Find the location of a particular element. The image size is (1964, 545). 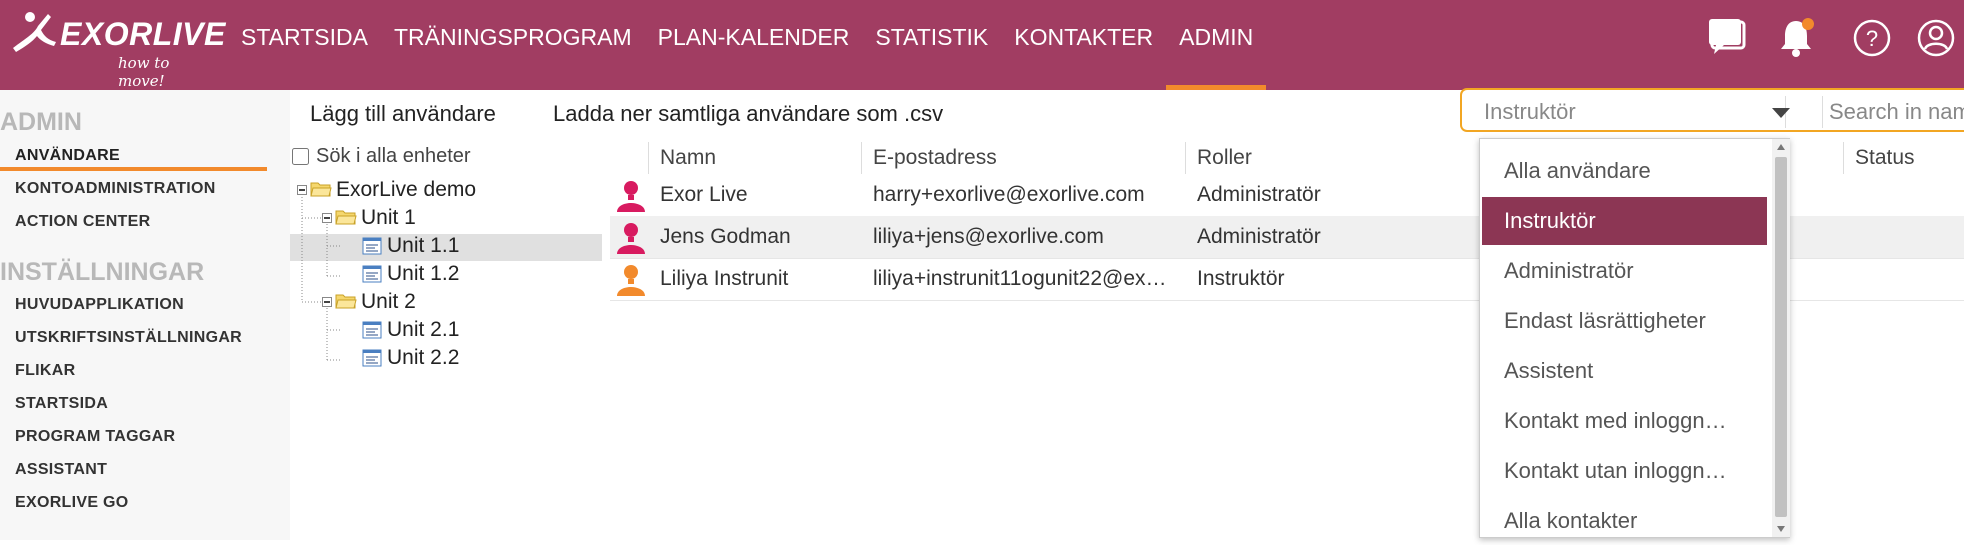

nav-item-kontakter: KONTAKTER is located at coordinates (1083, 45).